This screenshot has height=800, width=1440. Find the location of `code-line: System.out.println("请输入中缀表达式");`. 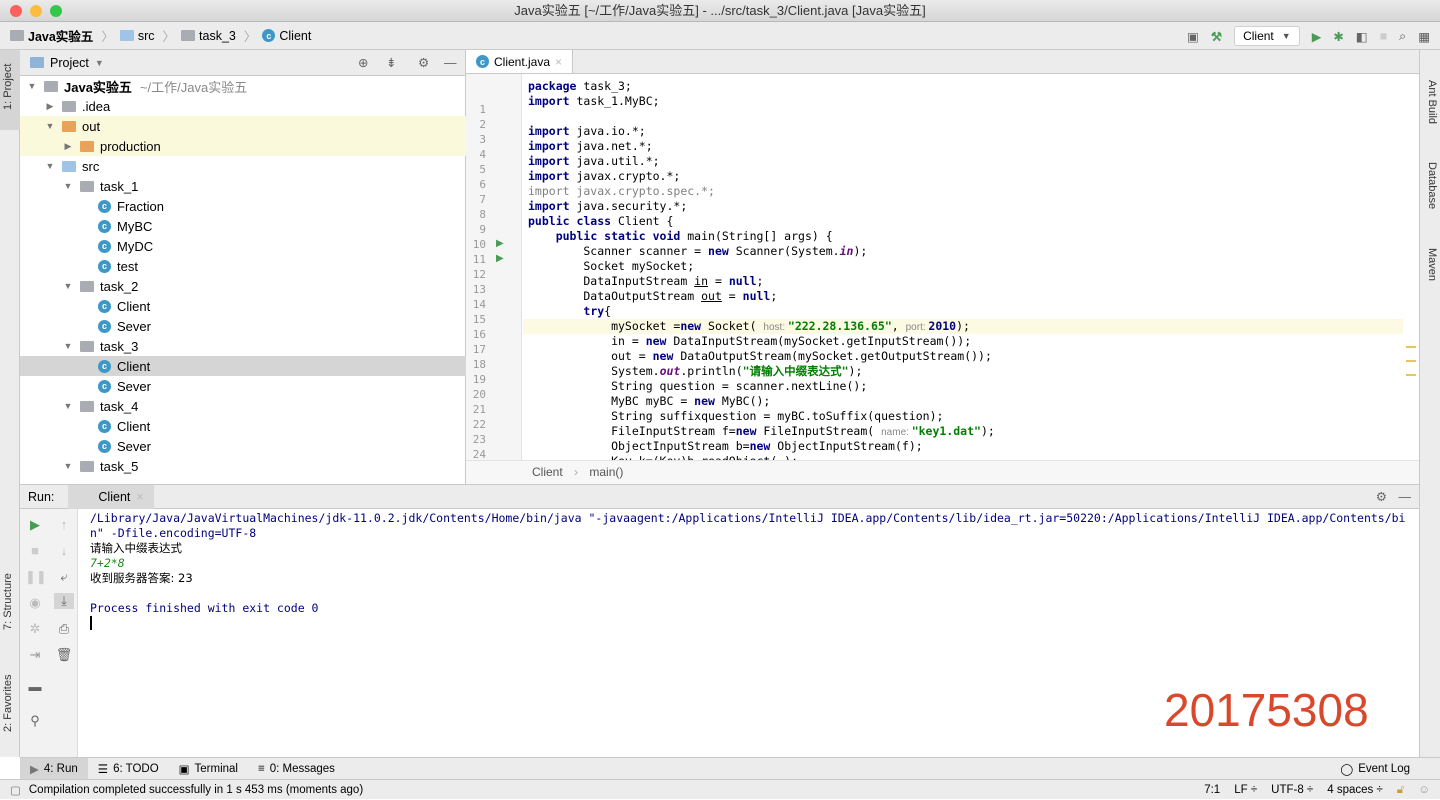

code-line: System.out.println("请输入中缀表达式"); is located at coordinates (968, 371).